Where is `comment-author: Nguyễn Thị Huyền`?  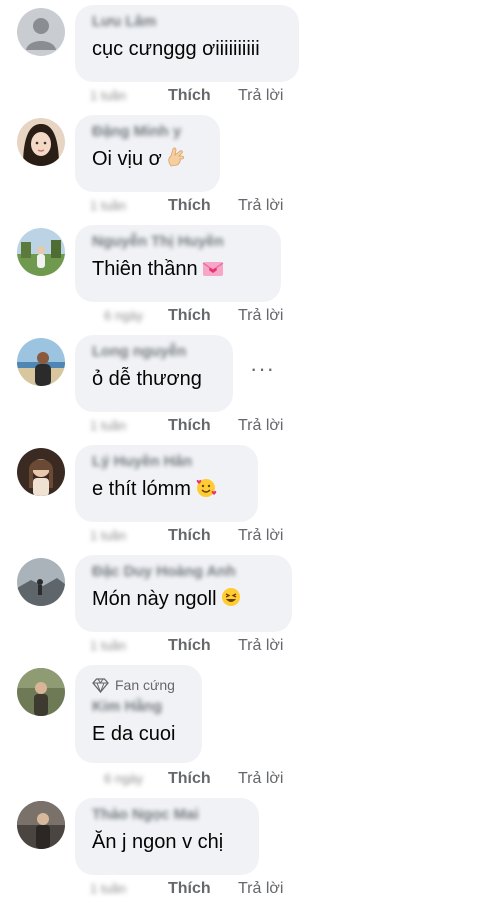 comment-author: Nguyễn Thị Huyền is located at coordinates (179, 242).